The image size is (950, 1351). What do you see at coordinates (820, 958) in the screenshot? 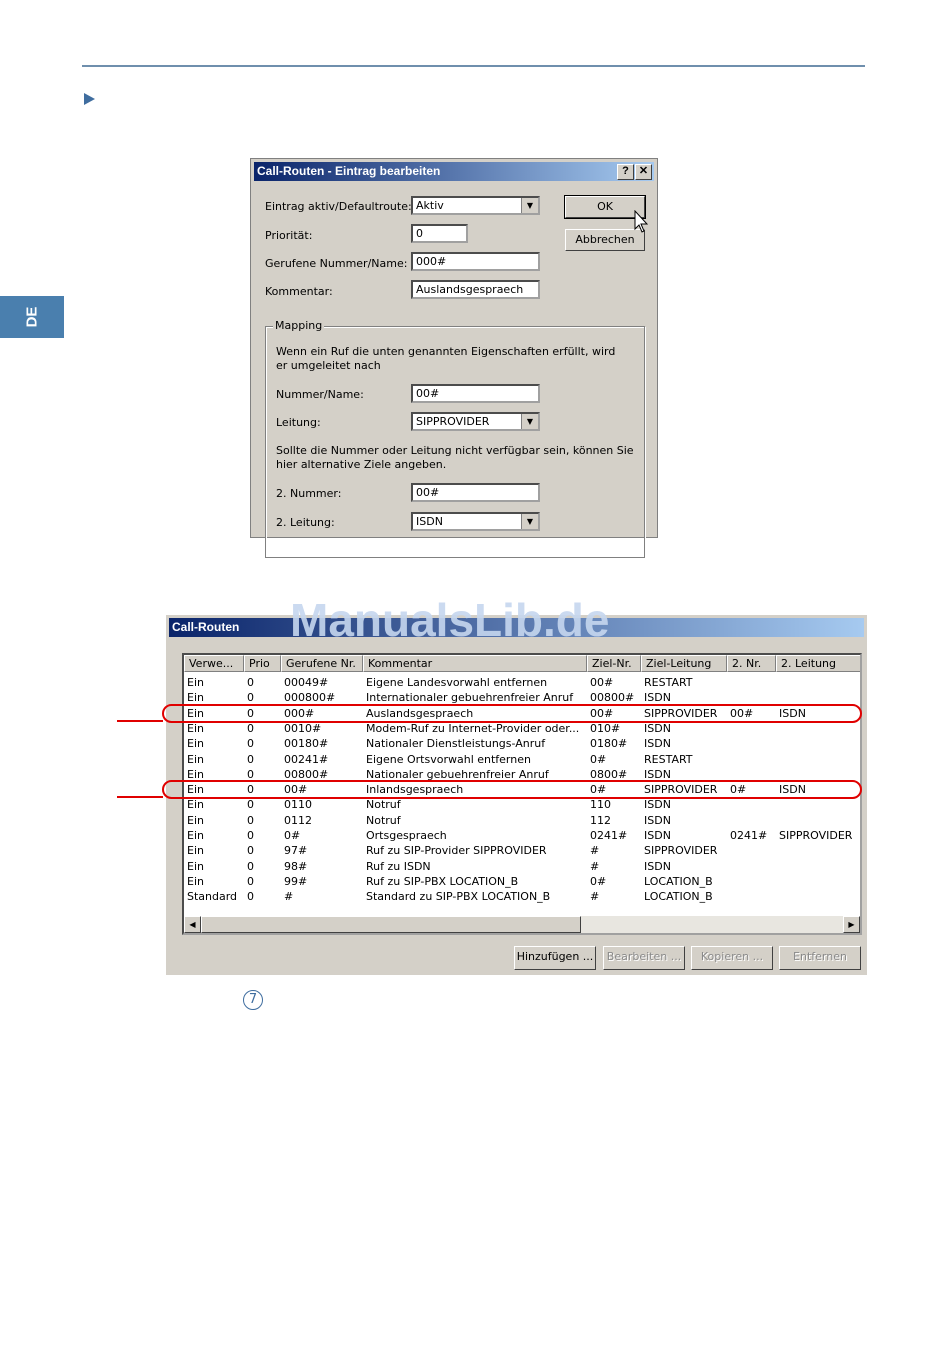
I see `remove-button: Entfernen` at bounding box center [820, 958].